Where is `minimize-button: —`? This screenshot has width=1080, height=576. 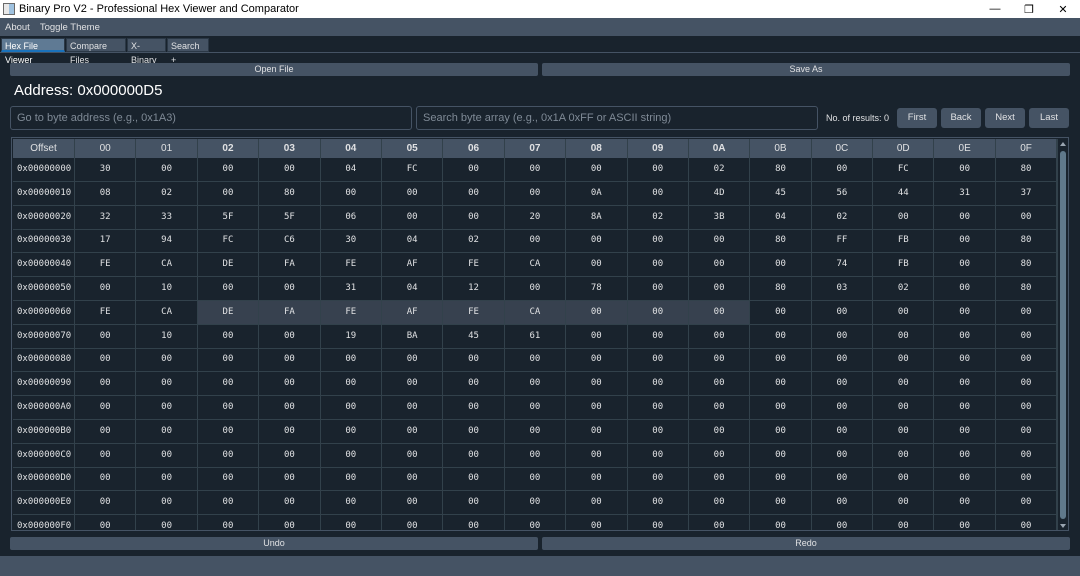
minimize-button: — is located at coordinates (995, 9).